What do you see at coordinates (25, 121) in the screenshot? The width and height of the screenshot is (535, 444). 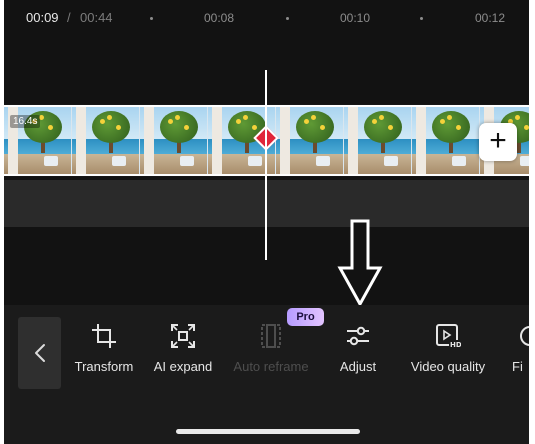 I see `clip-duration-label: 16.4s` at bounding box center [25, 121].